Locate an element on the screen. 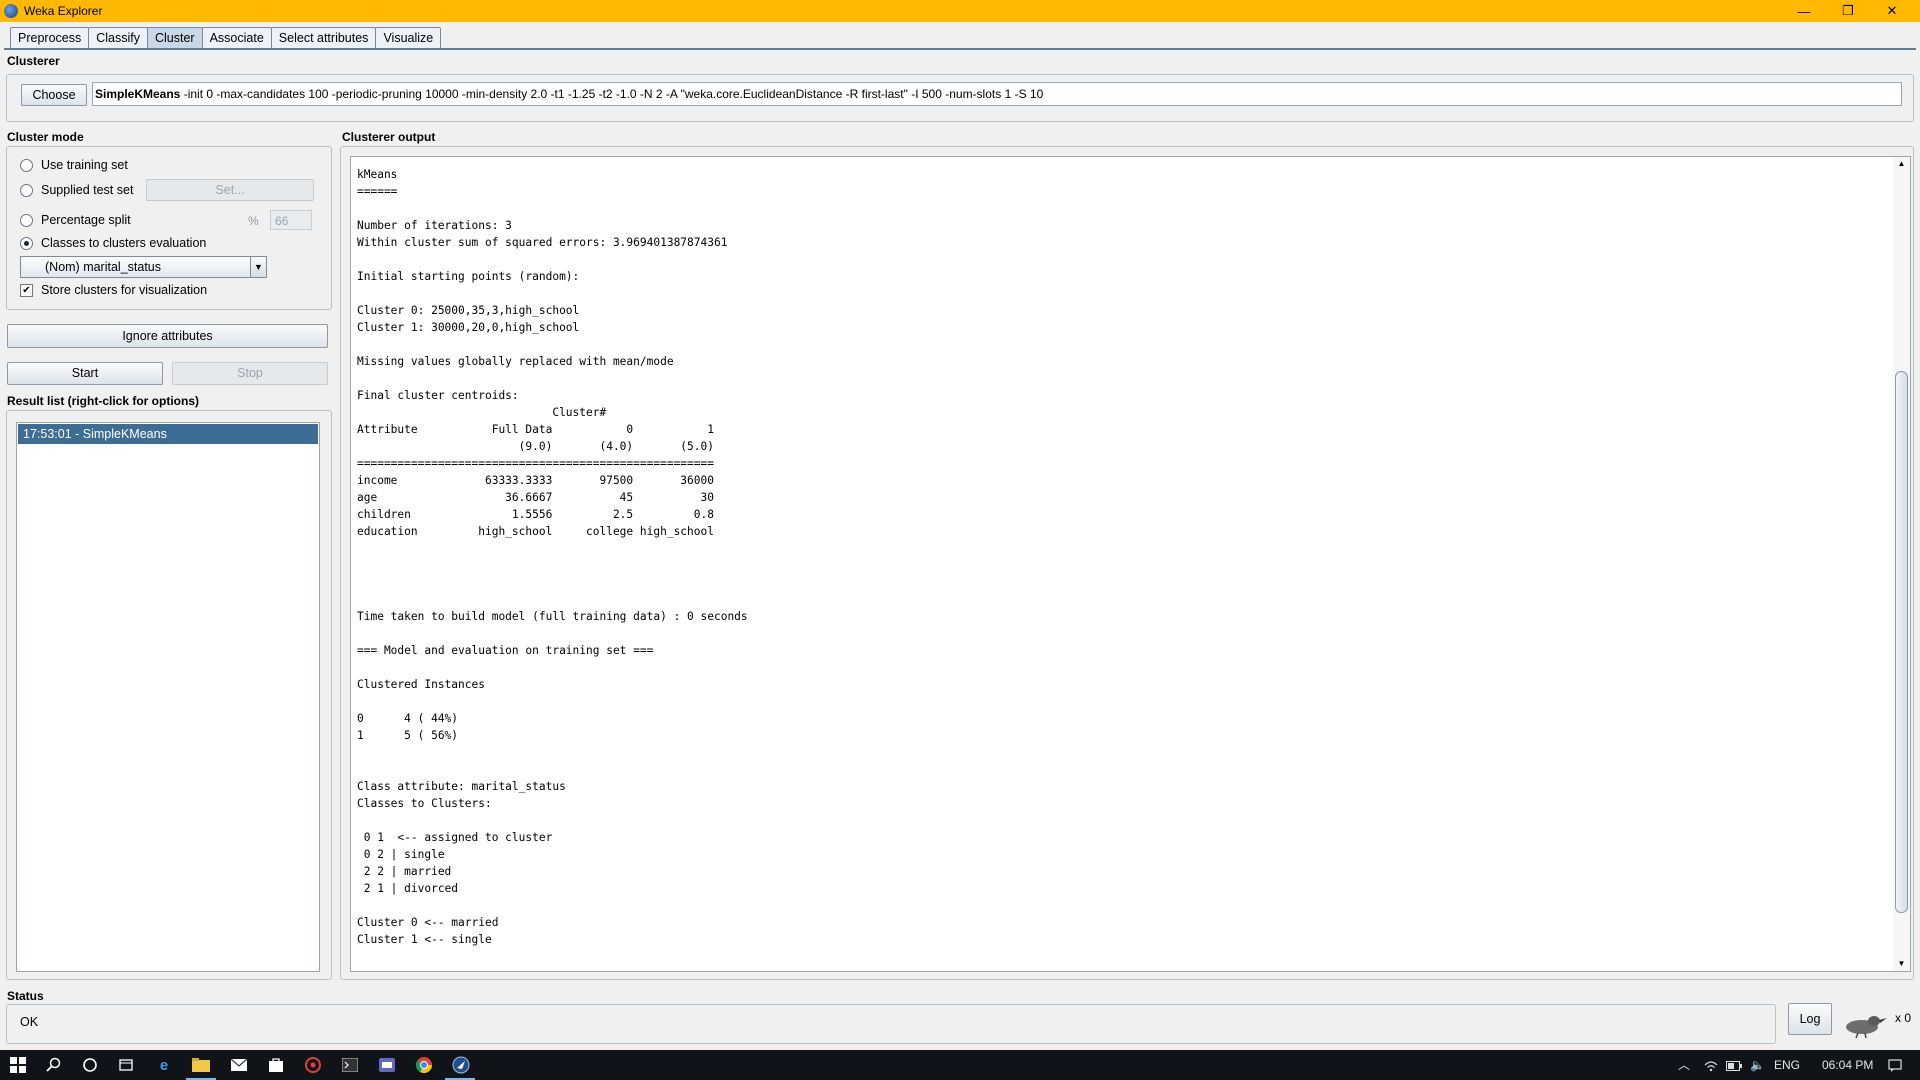 Image resolution: width=1920 pixels, height=1080 pixels. weka-app-icon is located at coordinates (11, 11).